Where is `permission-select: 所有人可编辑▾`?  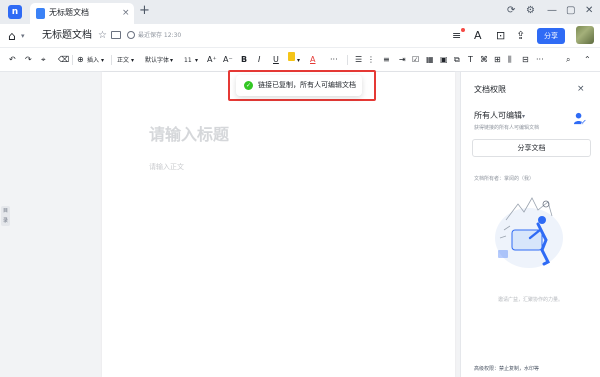
permission-select: 所有人可编辑▾ is located at coordinates (499, 116).